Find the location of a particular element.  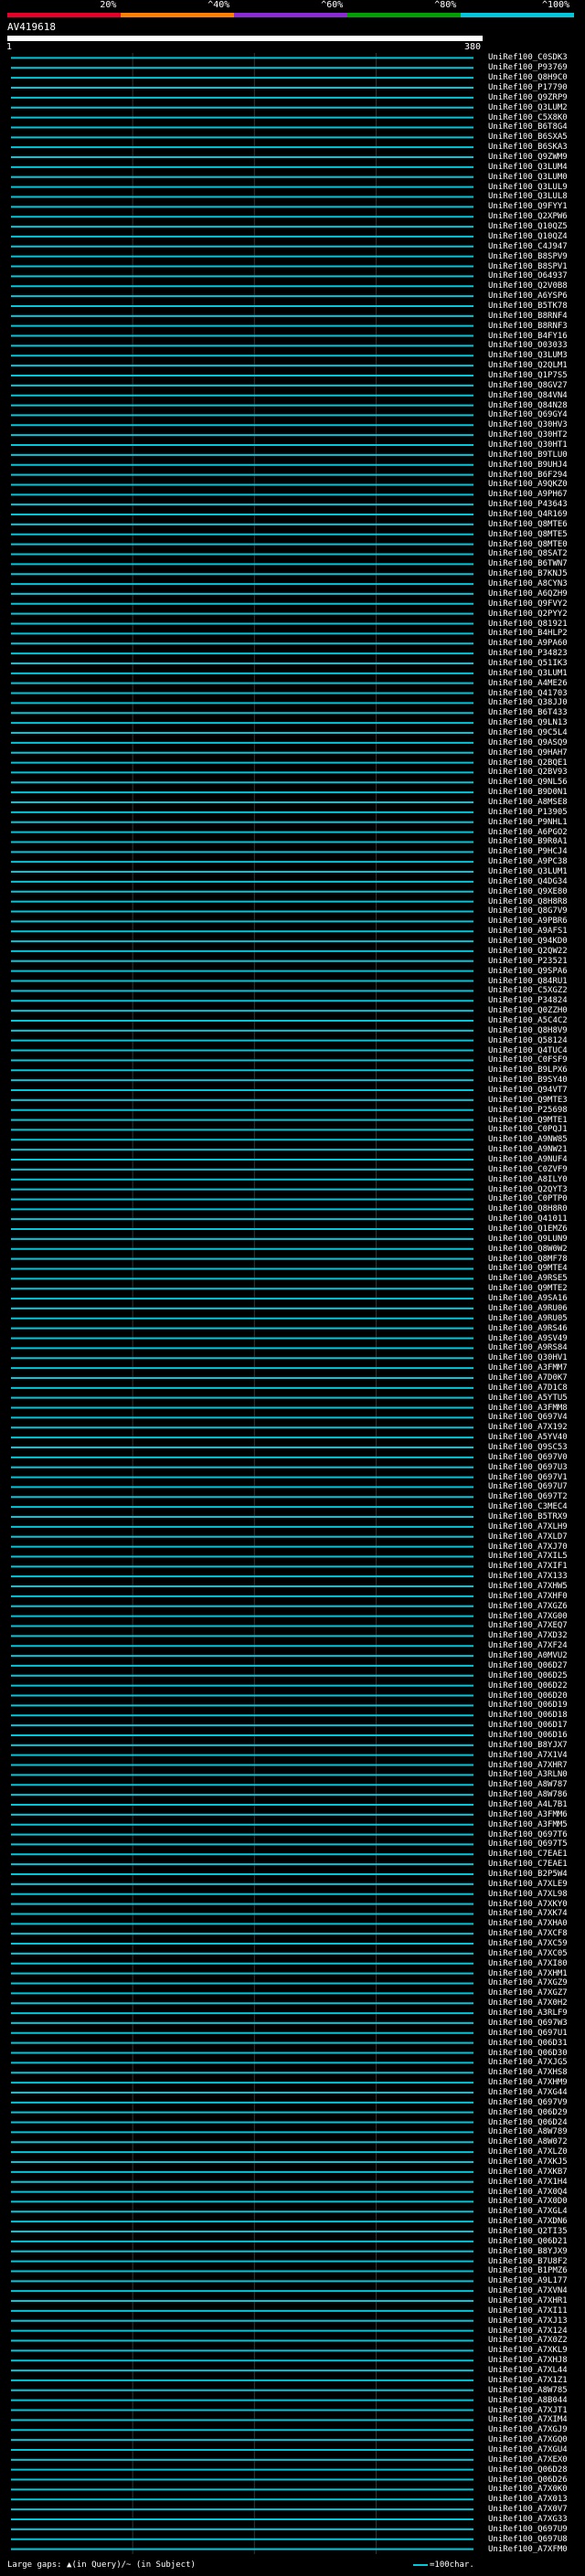

hit-label: UniRef100_B8YJX7 is located at coordinates (528, 1745).